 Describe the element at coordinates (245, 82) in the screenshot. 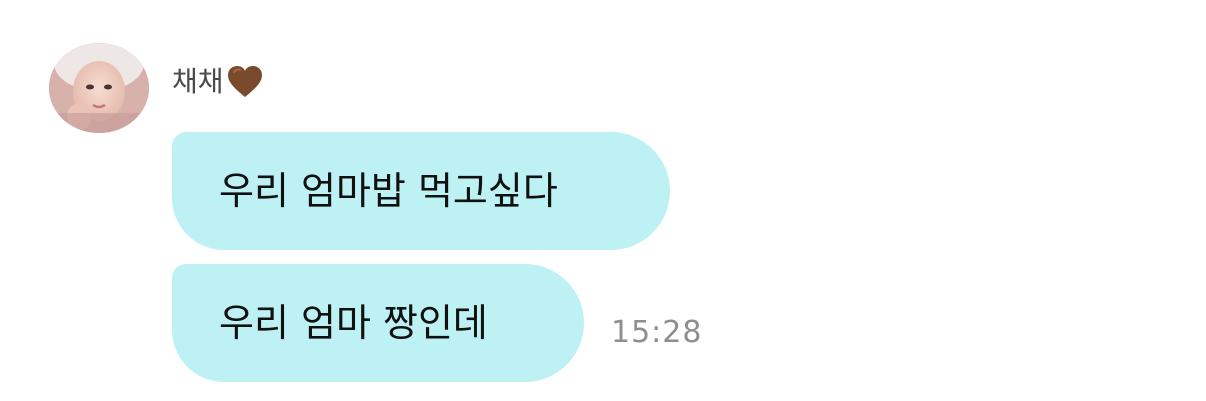

I see `brown-heart-icon` at that location.